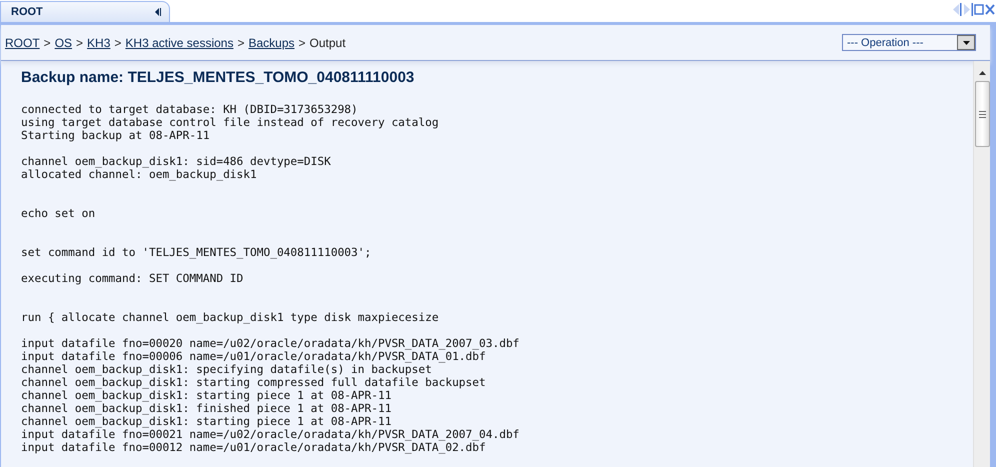 Image resolution: width=996 pixels, height=467 pixels. I want to click on root-tab: ROOT, so click(85, 11).